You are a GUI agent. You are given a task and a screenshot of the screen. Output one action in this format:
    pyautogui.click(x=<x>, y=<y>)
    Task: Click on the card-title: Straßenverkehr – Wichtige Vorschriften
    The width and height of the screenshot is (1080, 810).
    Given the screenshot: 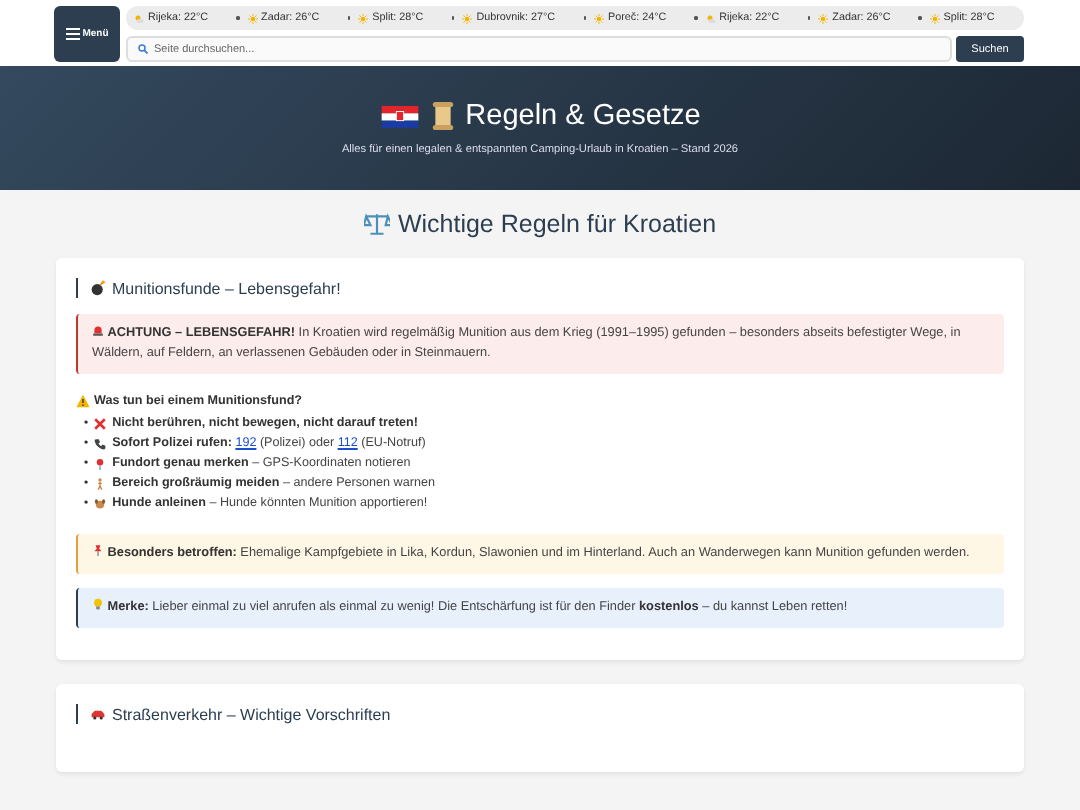 What is the action you would take?
    pyautogui.click(x=251, y=714)
    